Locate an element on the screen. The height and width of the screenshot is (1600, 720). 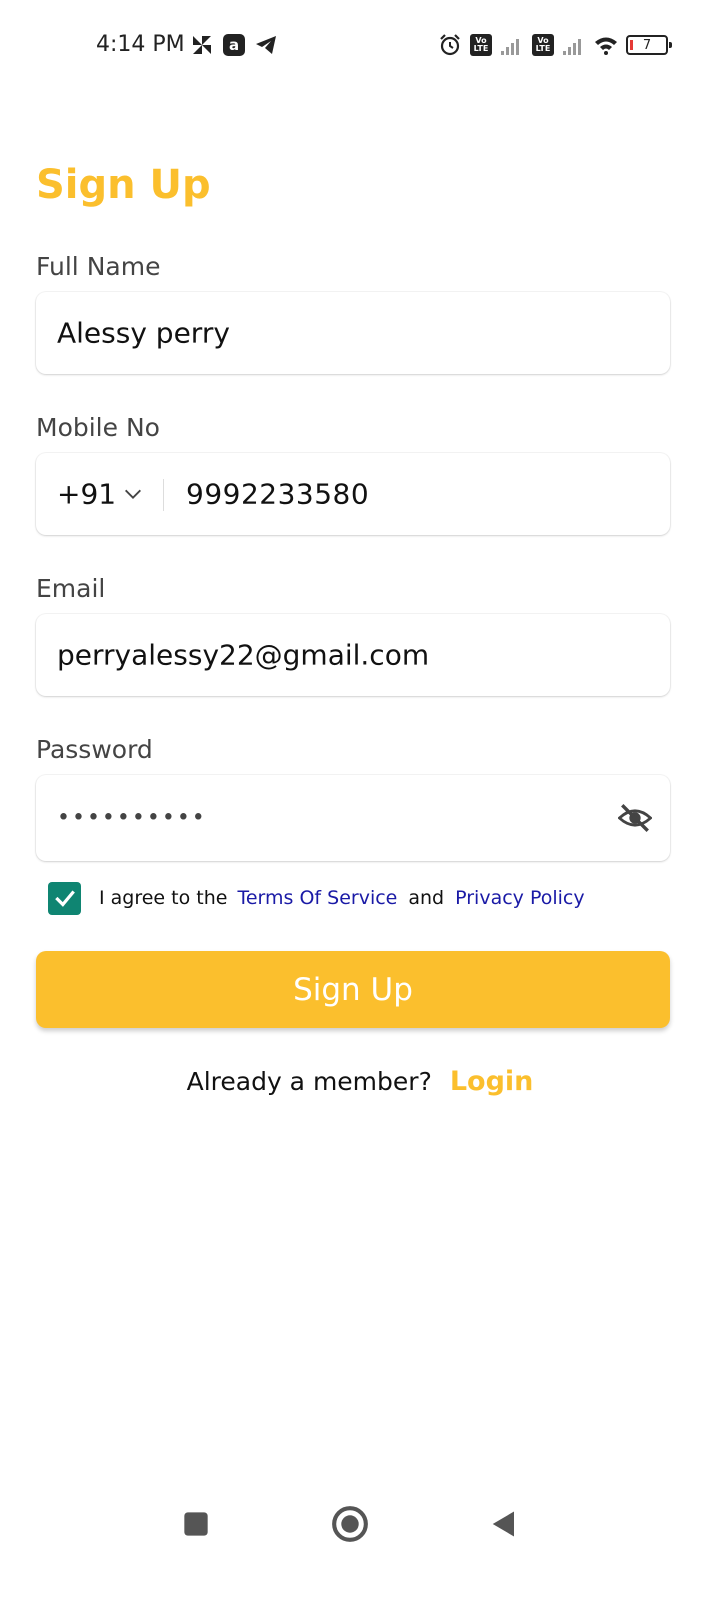
status-right-icons: Vo LTE Vo LTE 7 is located at coordinates (555, 45).